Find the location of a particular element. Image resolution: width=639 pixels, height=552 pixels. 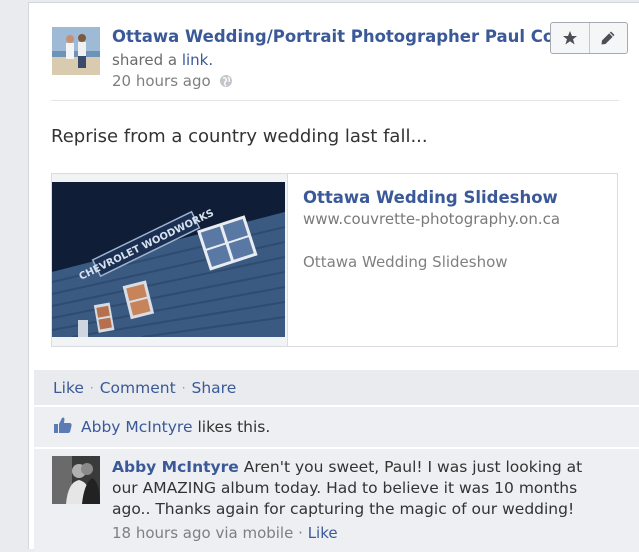

like-link: Like is located at coordinates (68, 388).